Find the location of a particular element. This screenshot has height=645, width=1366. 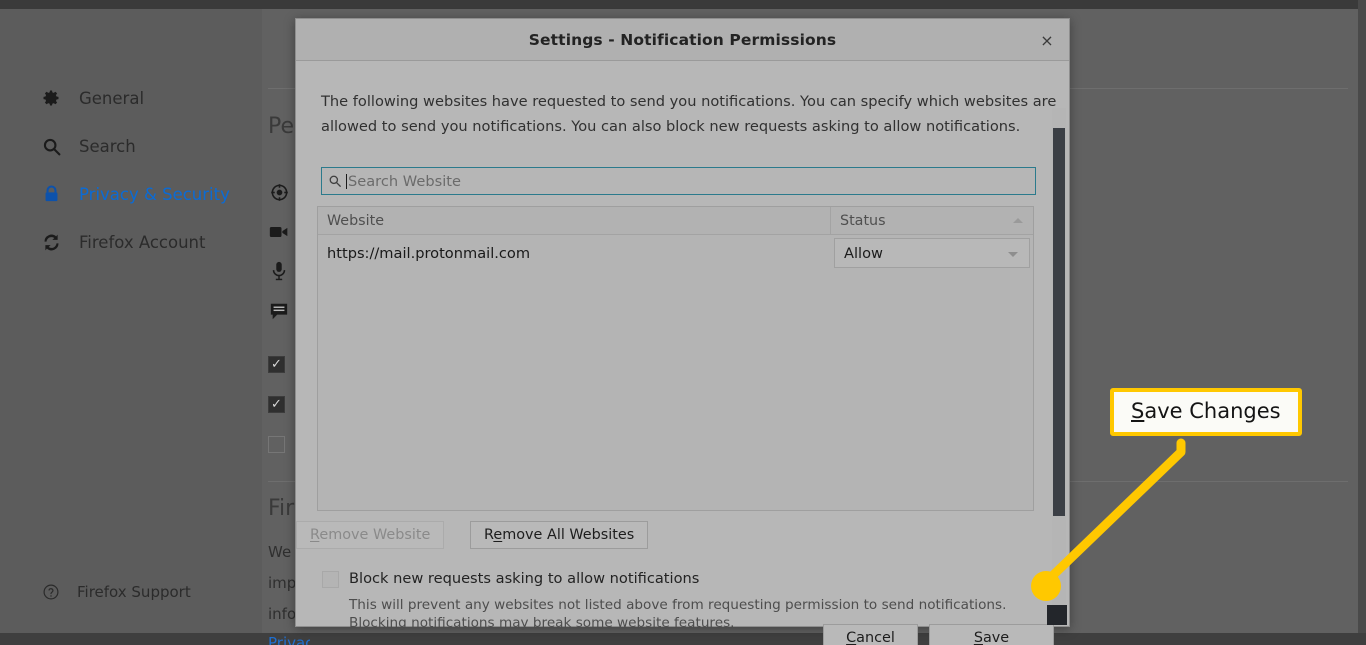

status-dropdown: Allow is located at coordinates (932, 253).